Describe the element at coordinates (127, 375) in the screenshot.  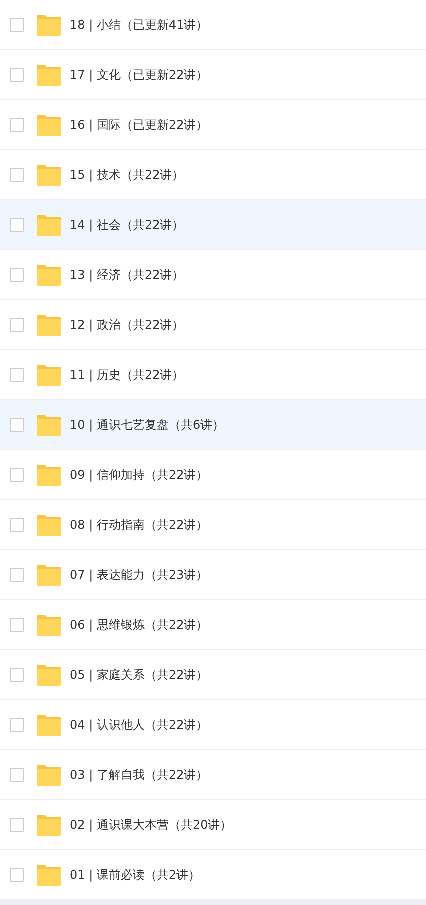
I see `folder-name: 11 | 历史（共22讲）` at that location.